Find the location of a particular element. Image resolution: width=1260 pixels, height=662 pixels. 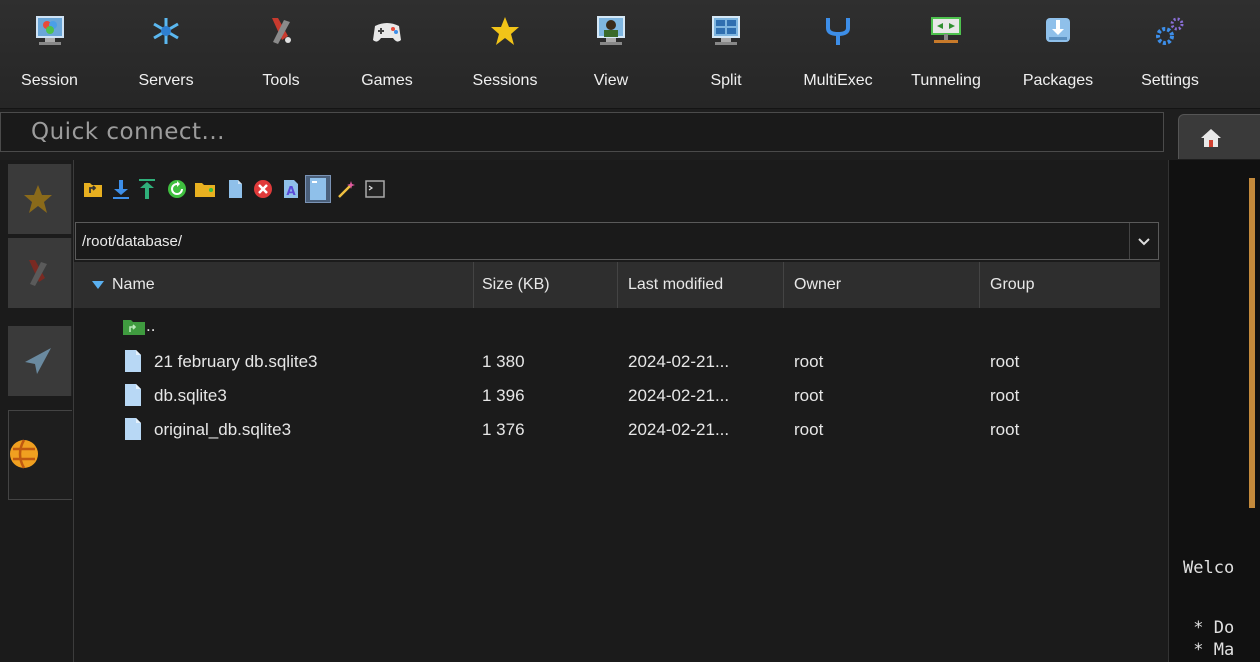

session-icon is located at coordinates (49, 30).